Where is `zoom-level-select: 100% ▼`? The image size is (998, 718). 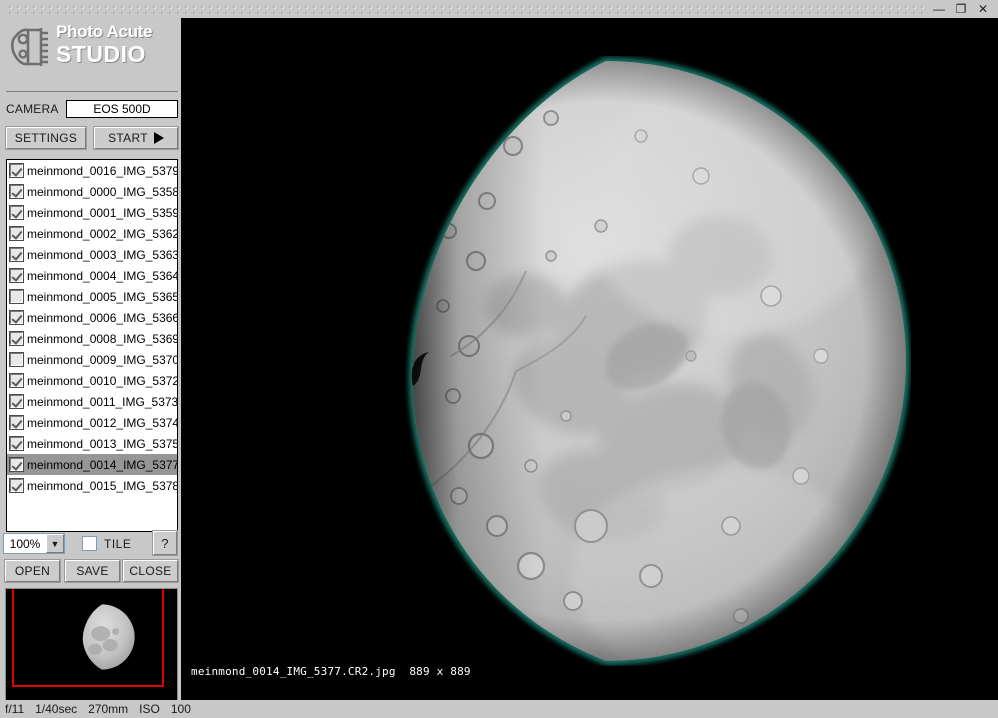
zoom-level-select: 100% ▼ is located at coordinates (34, 543).